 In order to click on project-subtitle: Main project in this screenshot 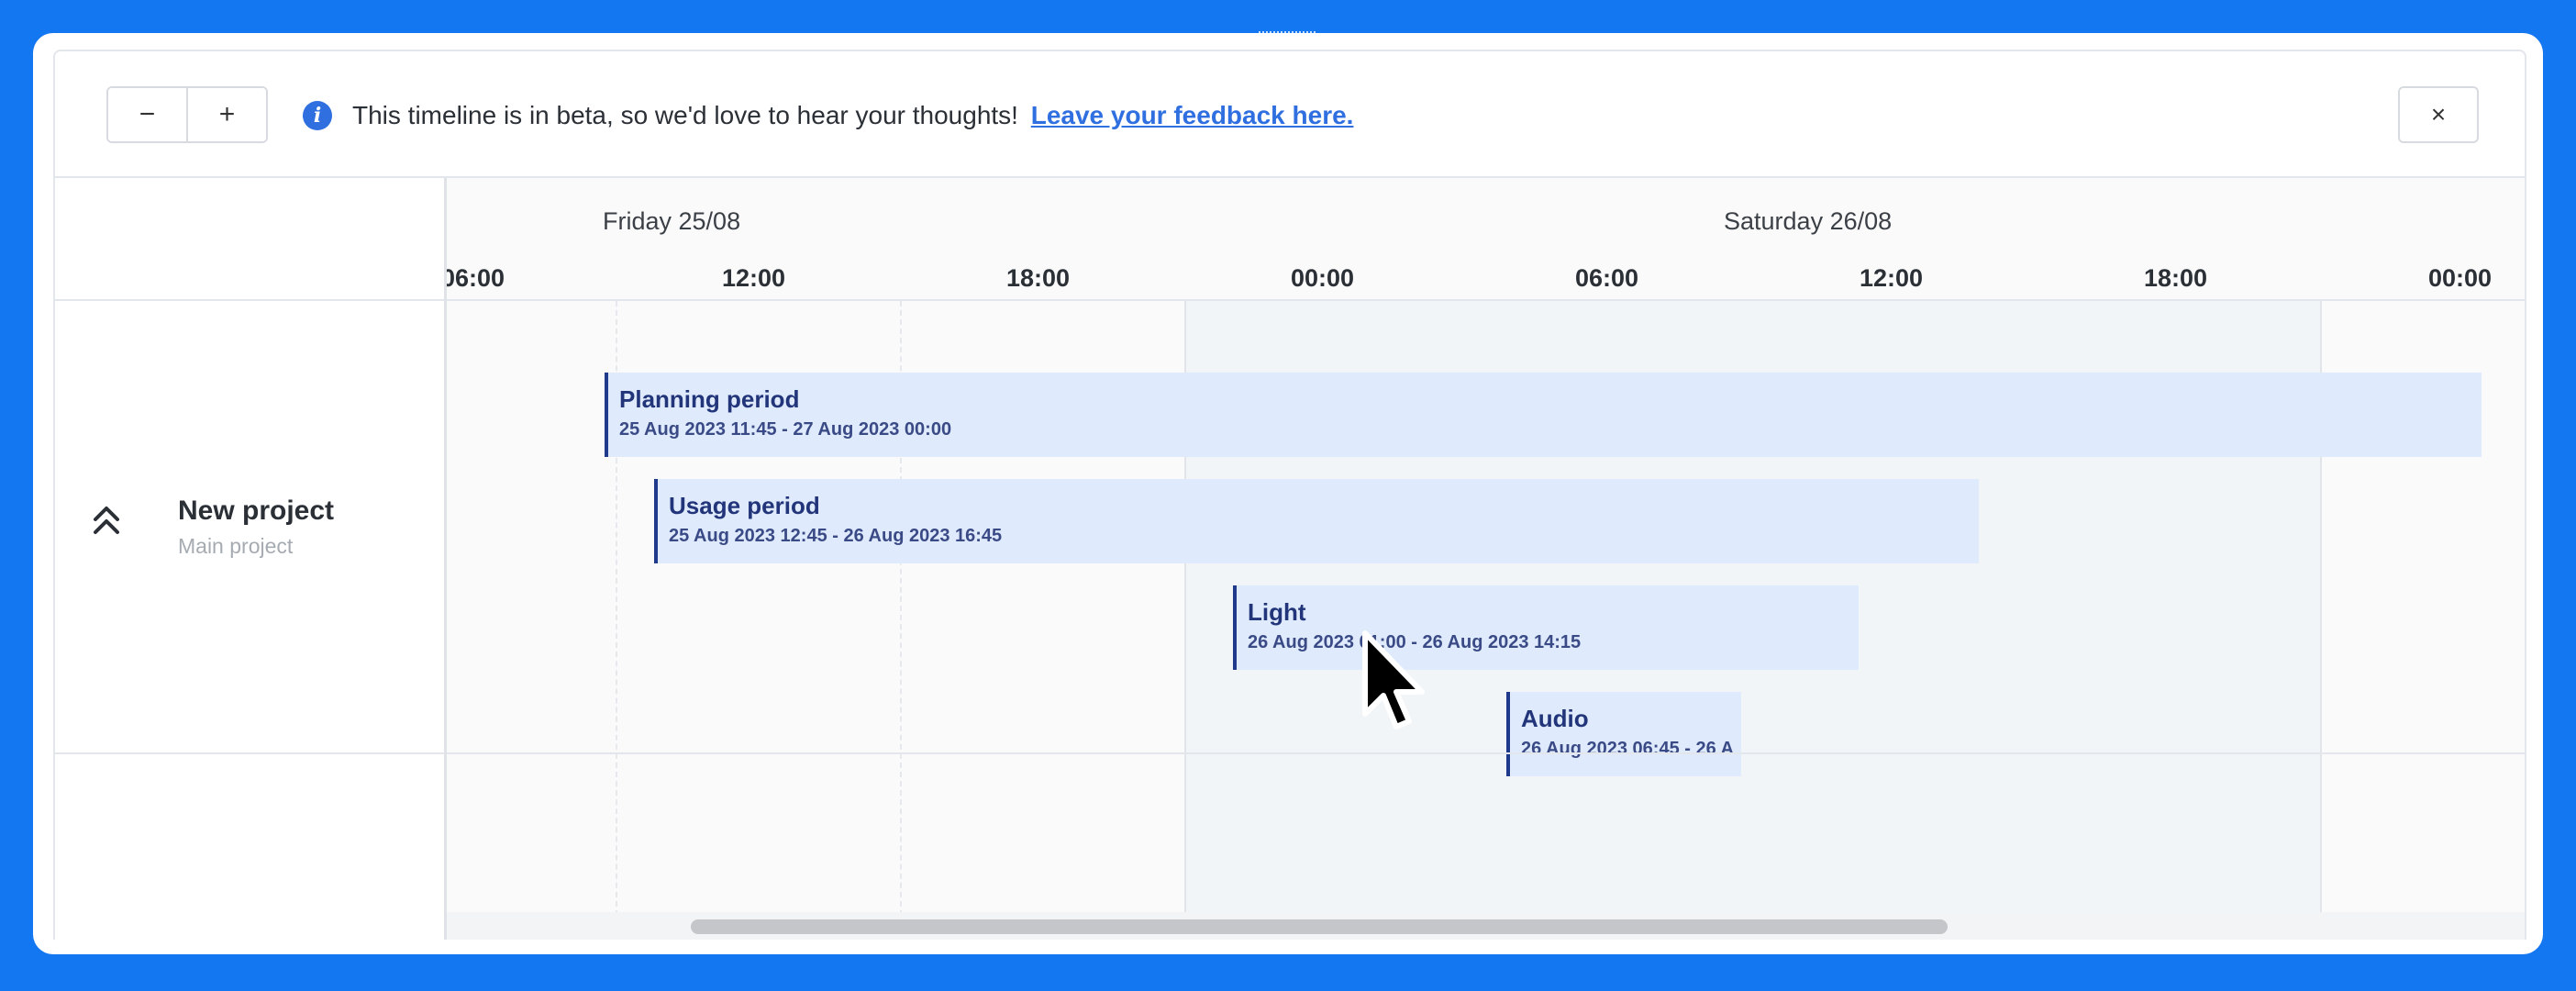, I will do `click(236, 546)`.